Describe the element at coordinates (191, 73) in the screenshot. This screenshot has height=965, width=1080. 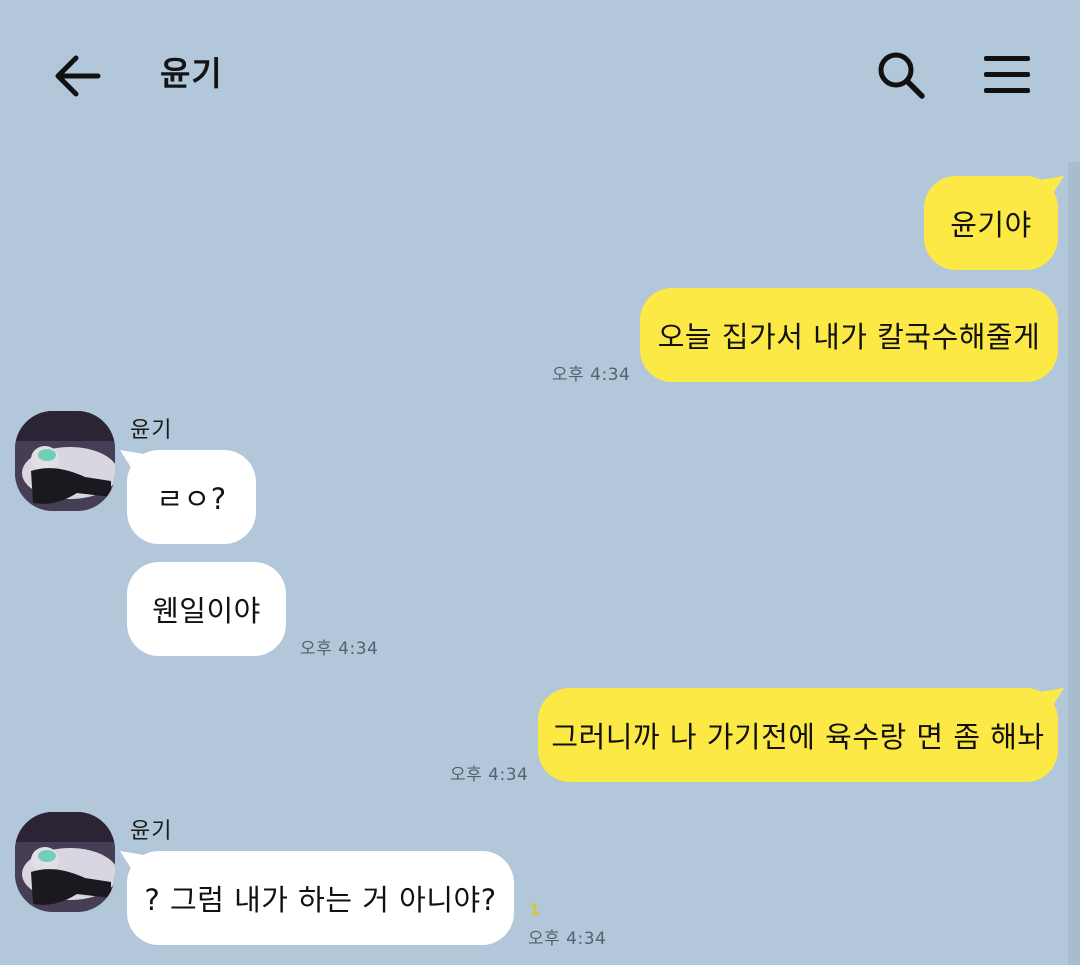
I see `chat-title: 윤기` at that location.